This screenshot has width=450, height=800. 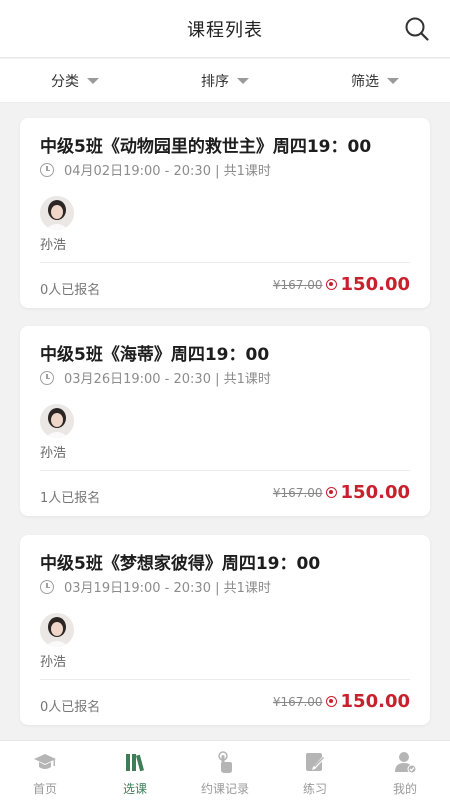 I want to click on tab-courses: 选课, so click(x=135, y=770).